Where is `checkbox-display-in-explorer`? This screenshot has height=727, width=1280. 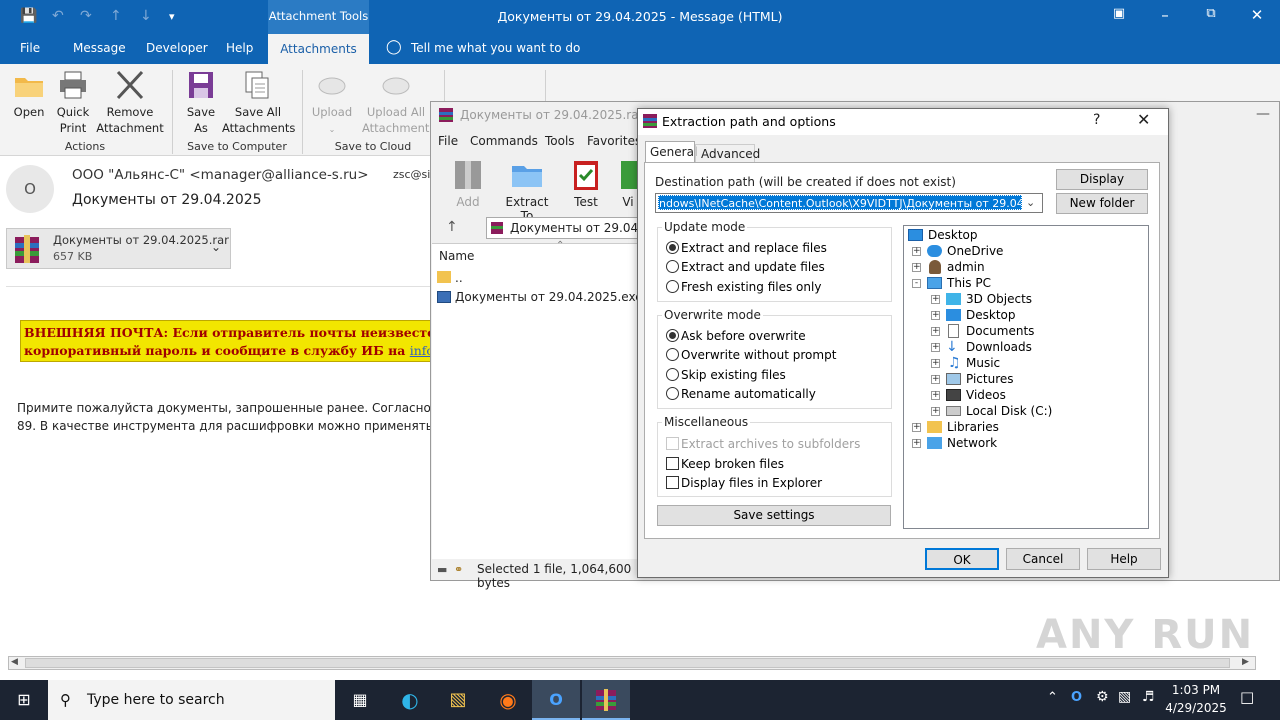 checkbox-display-in-explorer is located at coordinates (672, 482).